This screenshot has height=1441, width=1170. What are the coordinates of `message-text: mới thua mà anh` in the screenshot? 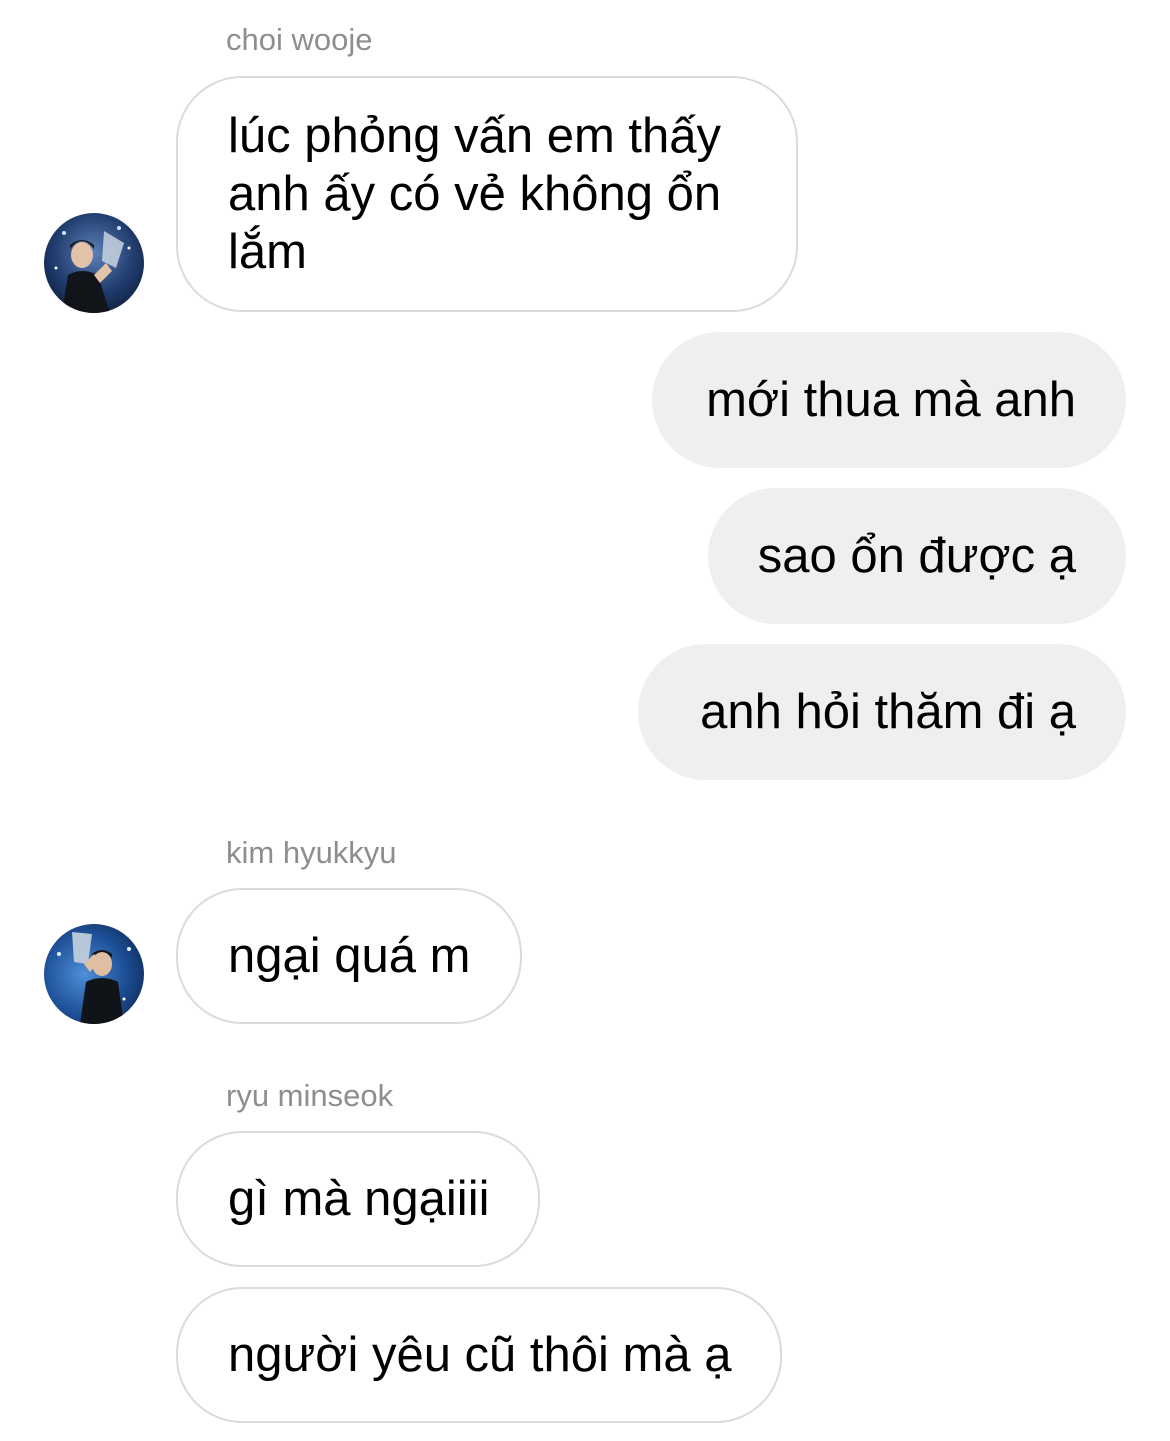 It's located at (891, 400).